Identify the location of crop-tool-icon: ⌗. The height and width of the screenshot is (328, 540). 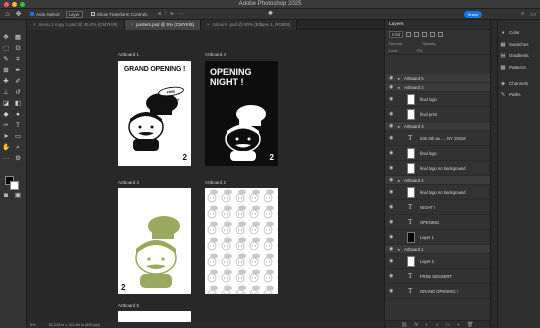
(18, 60).